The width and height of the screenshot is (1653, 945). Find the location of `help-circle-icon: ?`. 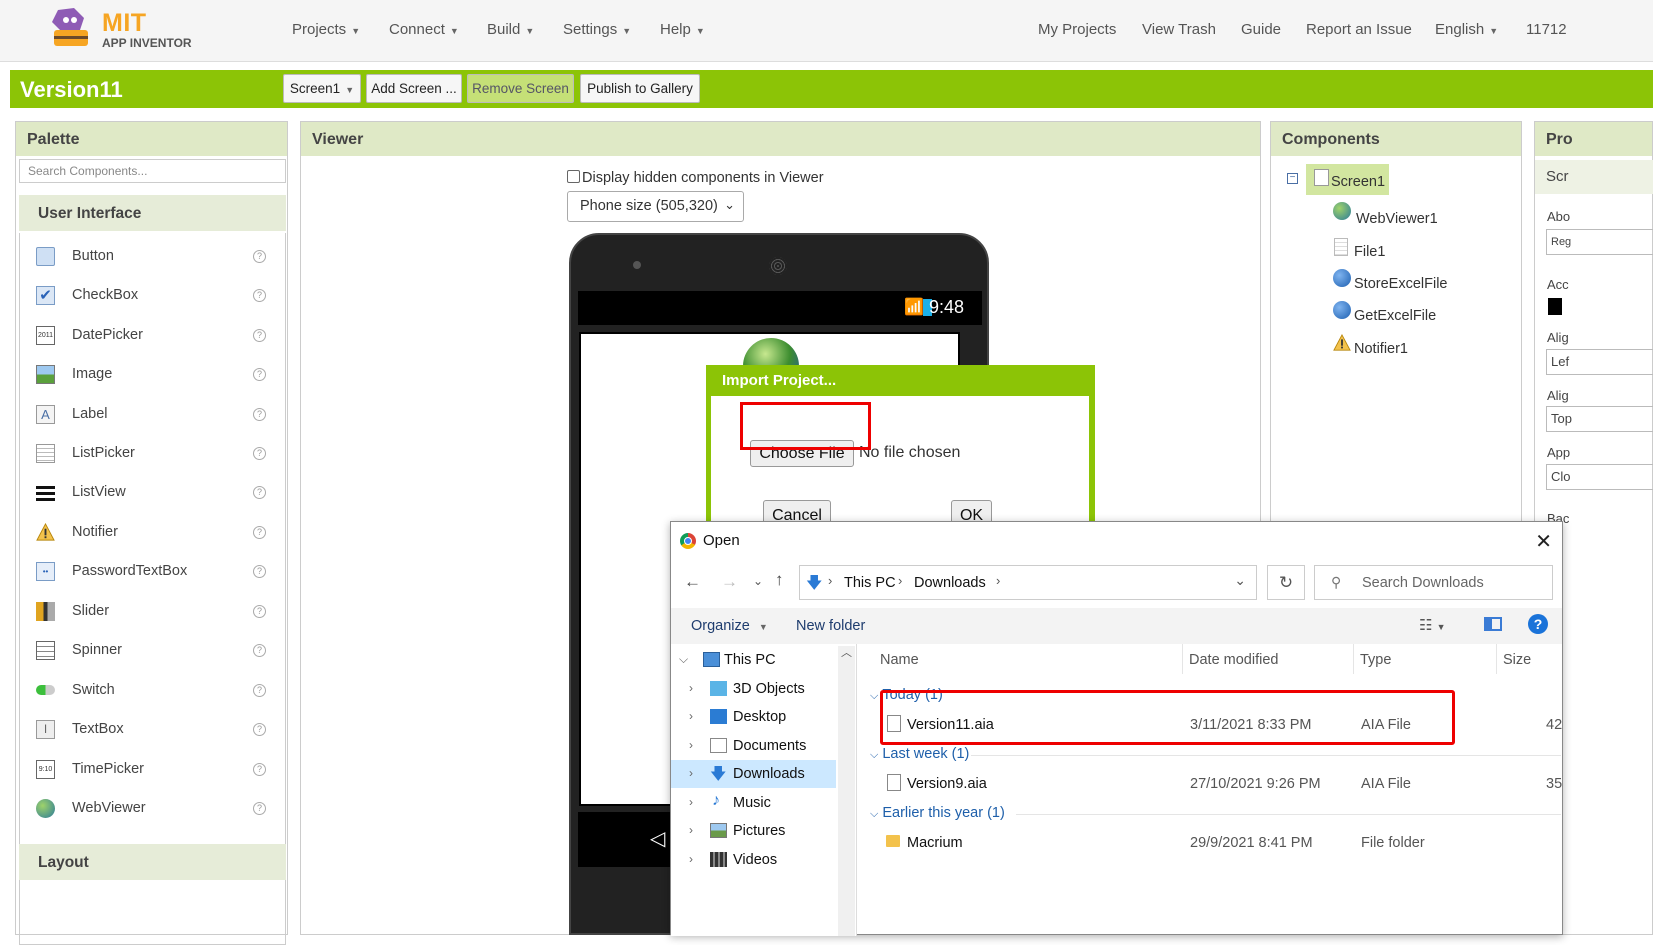

help-circle-icon: ? is located at coordinates (1538, 624).